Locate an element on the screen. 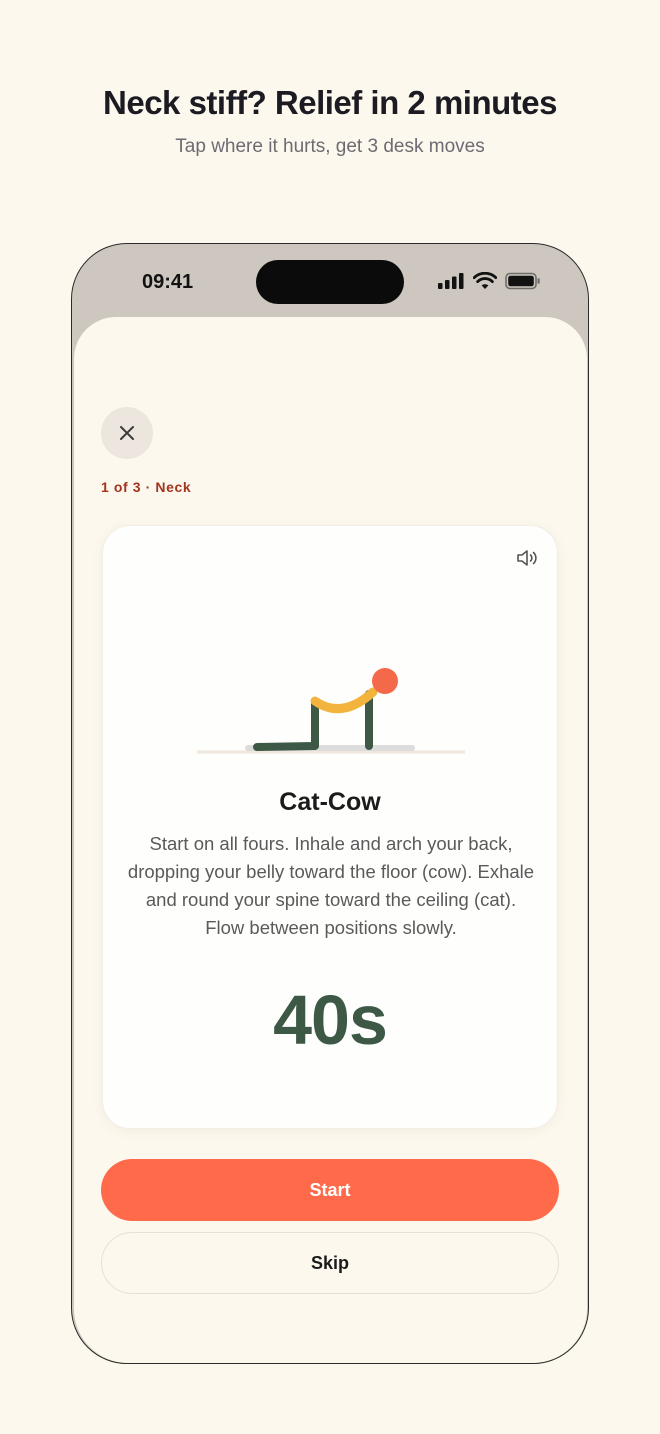 The image size is (660, 1434). dynamic-island is located at coordinates (330, 282).